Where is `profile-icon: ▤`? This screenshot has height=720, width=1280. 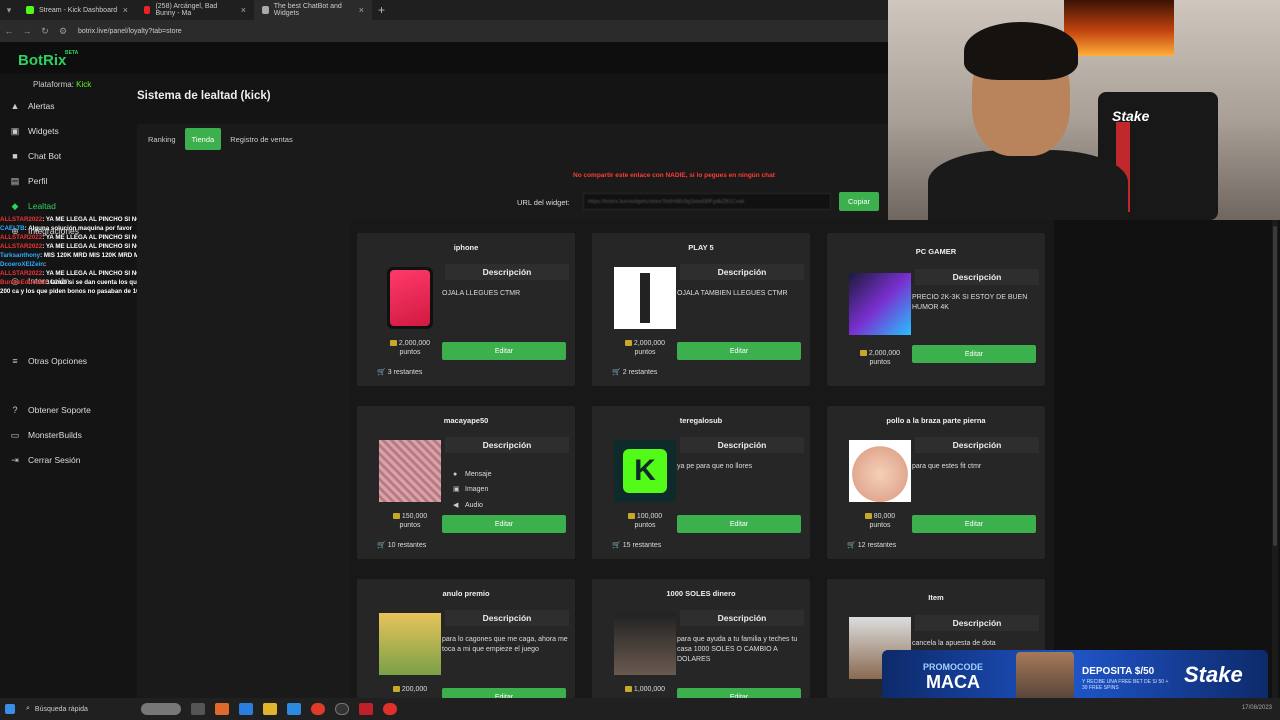
profile-icon: ▤ is located at coordinates (15, 180).